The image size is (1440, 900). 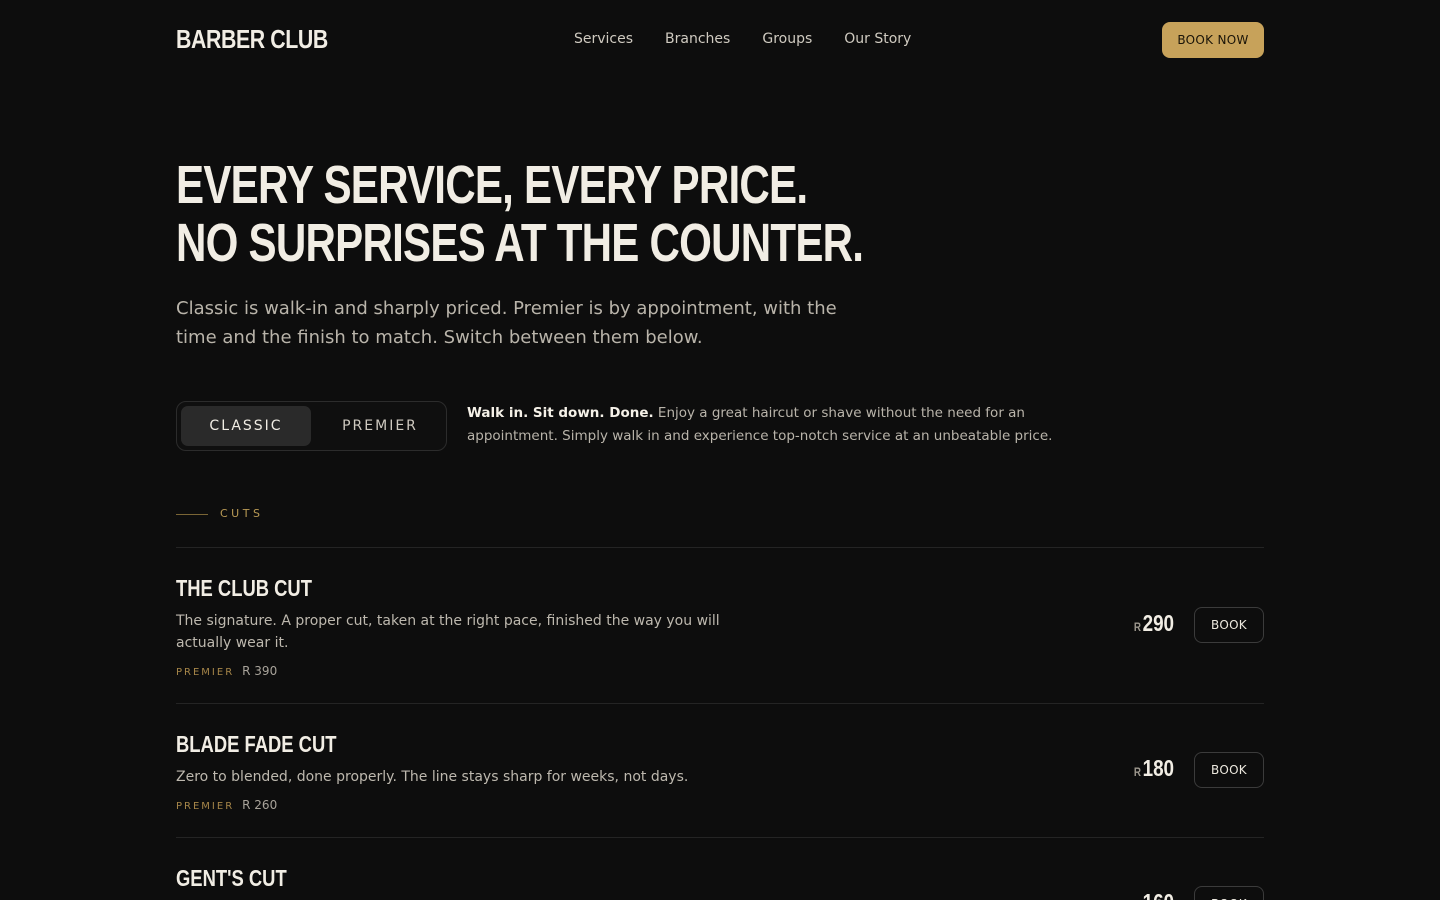 I want to click on service-price: R290, so click(x=1154, y=623).